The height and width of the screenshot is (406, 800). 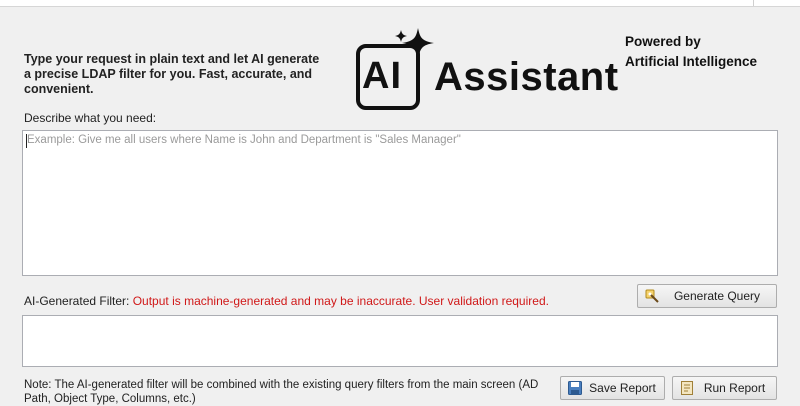 What do you see at coordinates (400, 341) in the screenshot?
I see `generated-filter-output` at bounding box center [400, 341].